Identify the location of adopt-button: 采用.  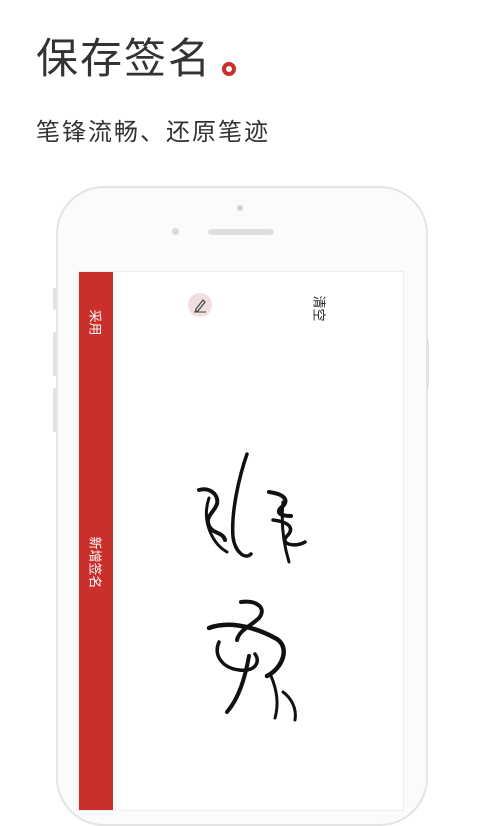
(96, 322).